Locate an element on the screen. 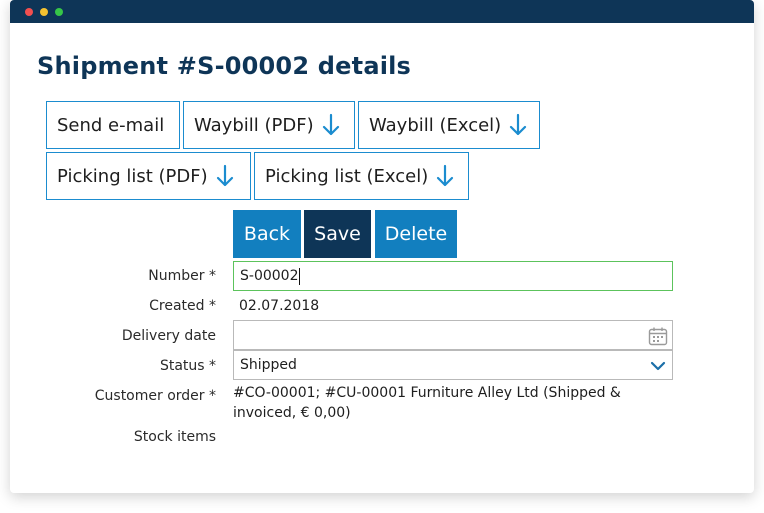 The image size is (764, 513). maximize-window-dot is located at coordinates (59, 12).